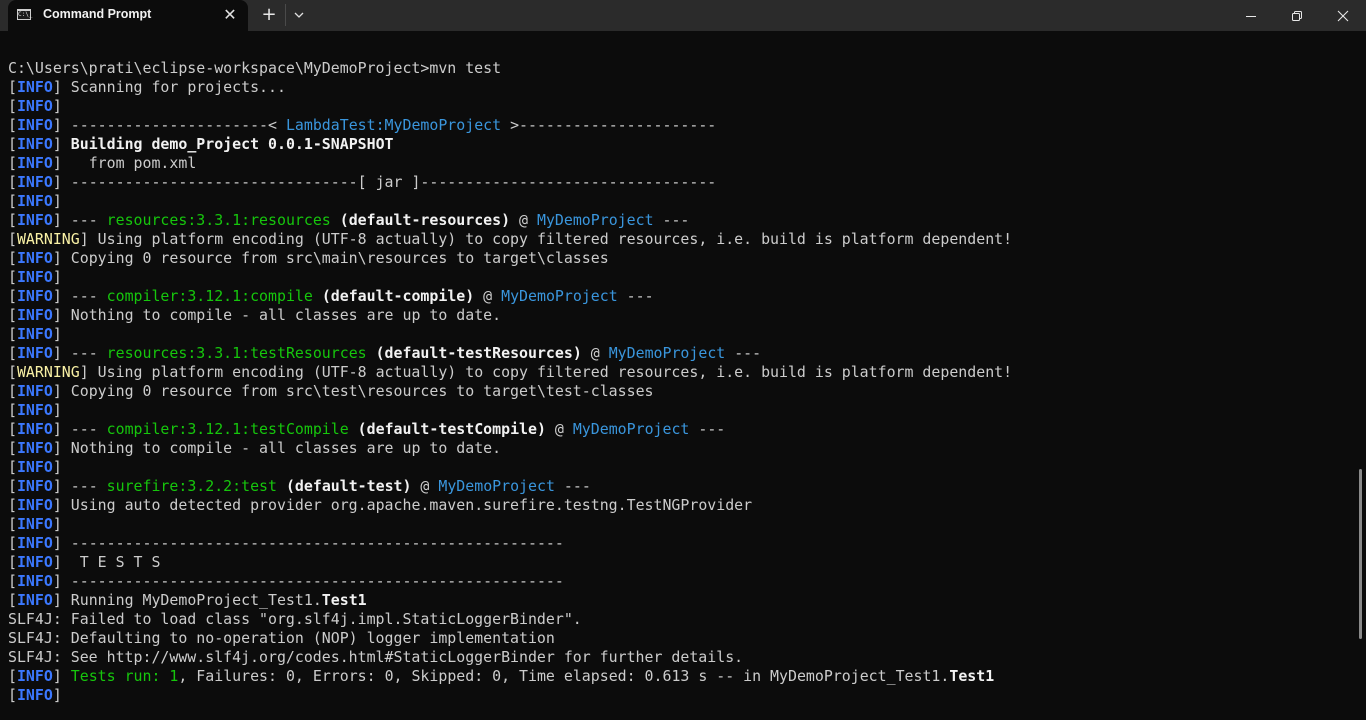  I want to click on bold-text: (default-resources), so click(425, 220).